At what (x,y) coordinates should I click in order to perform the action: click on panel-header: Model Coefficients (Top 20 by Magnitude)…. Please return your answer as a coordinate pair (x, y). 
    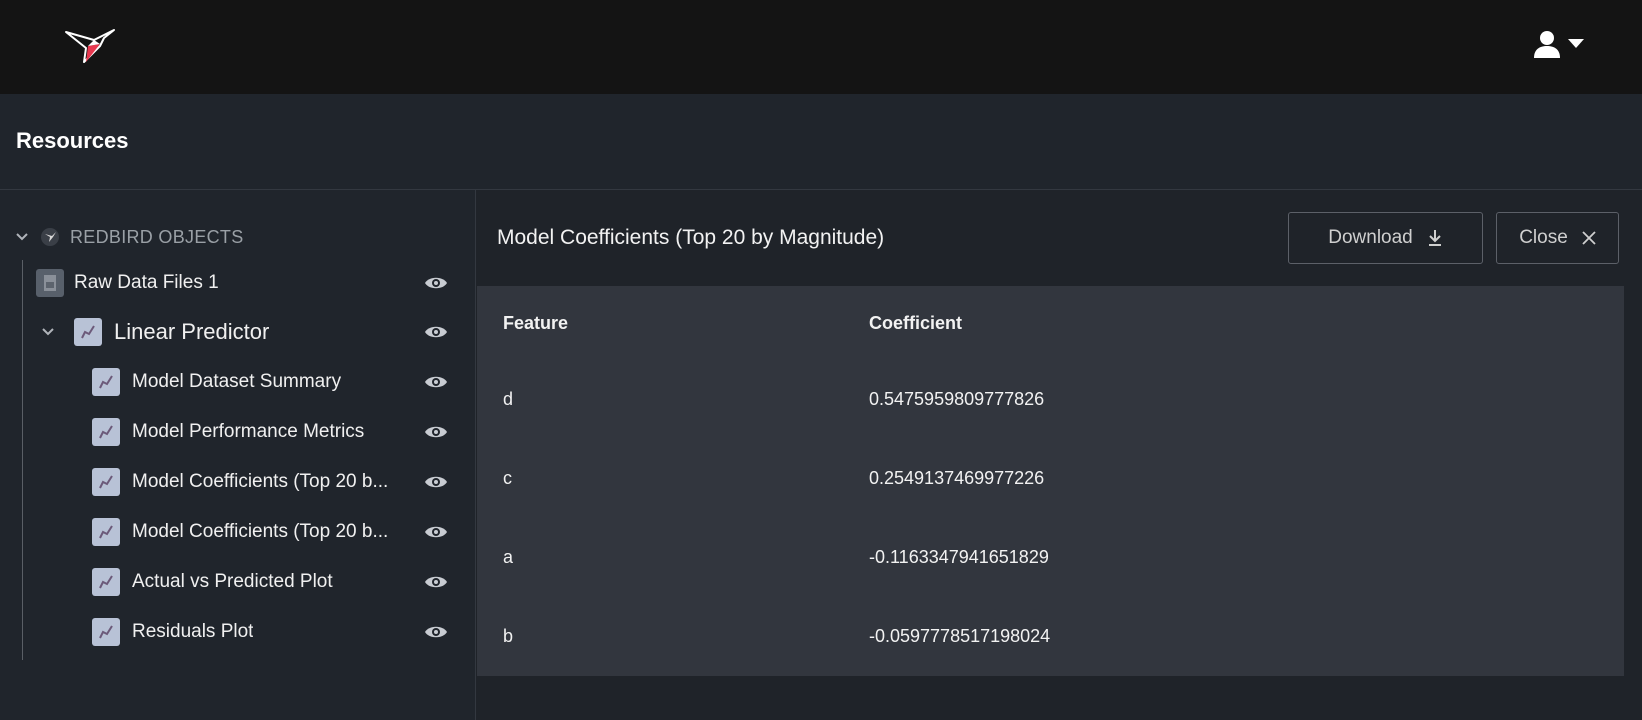
    Looking at the image, I should click on (1059, 238).